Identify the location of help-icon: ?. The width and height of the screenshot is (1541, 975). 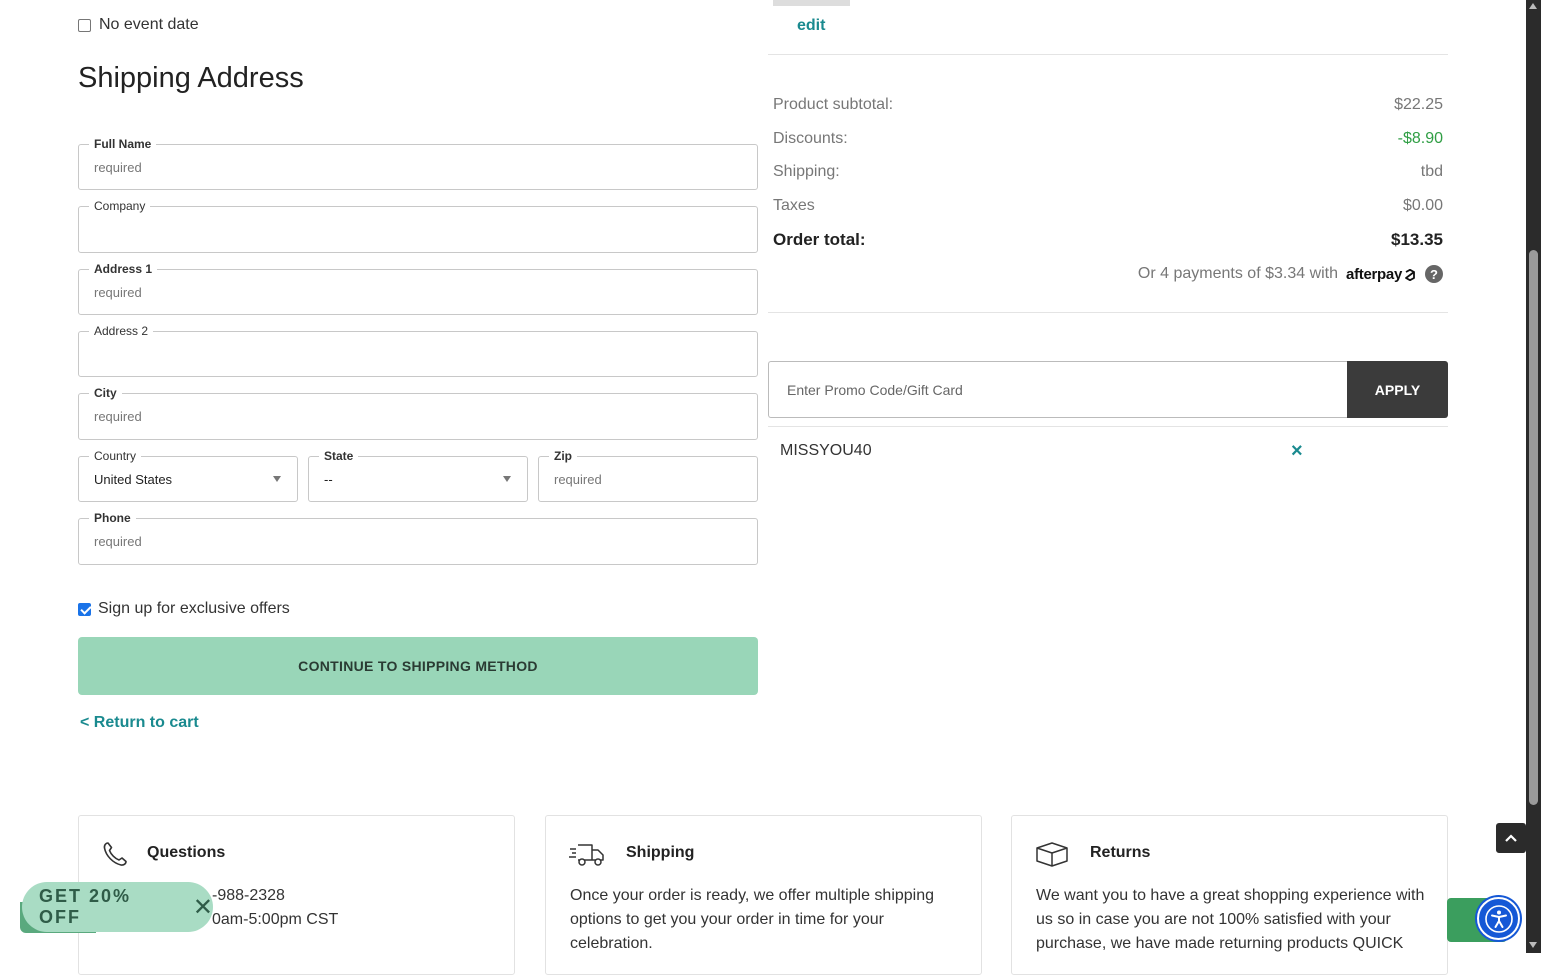
(1434, 274).